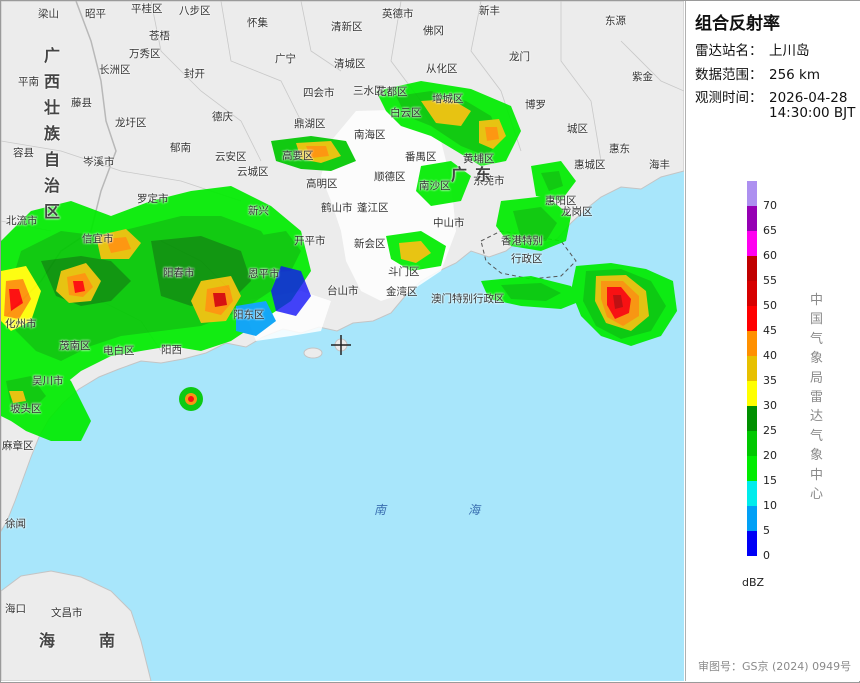 The width and height of the screenshot is (860, 683). Describe the element at coordinates (770, 230) in the screenshot. I see `legend-label: 65` at that location.